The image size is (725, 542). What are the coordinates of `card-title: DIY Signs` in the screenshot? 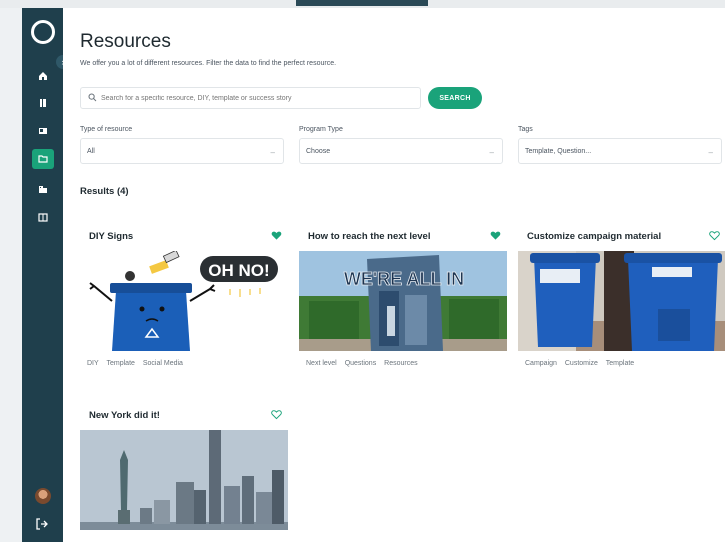 It's located at (184, 236).